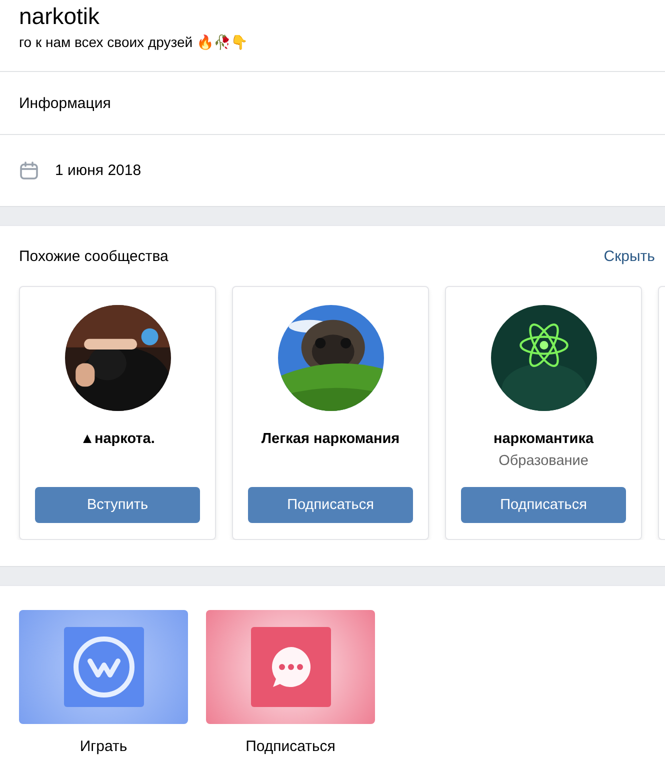 The image size is (665, 777). What do you see at coordinates (330, 439) in the screenshot?
I see `community-name: Легкая наркомания` at bounding box center [330, 439].